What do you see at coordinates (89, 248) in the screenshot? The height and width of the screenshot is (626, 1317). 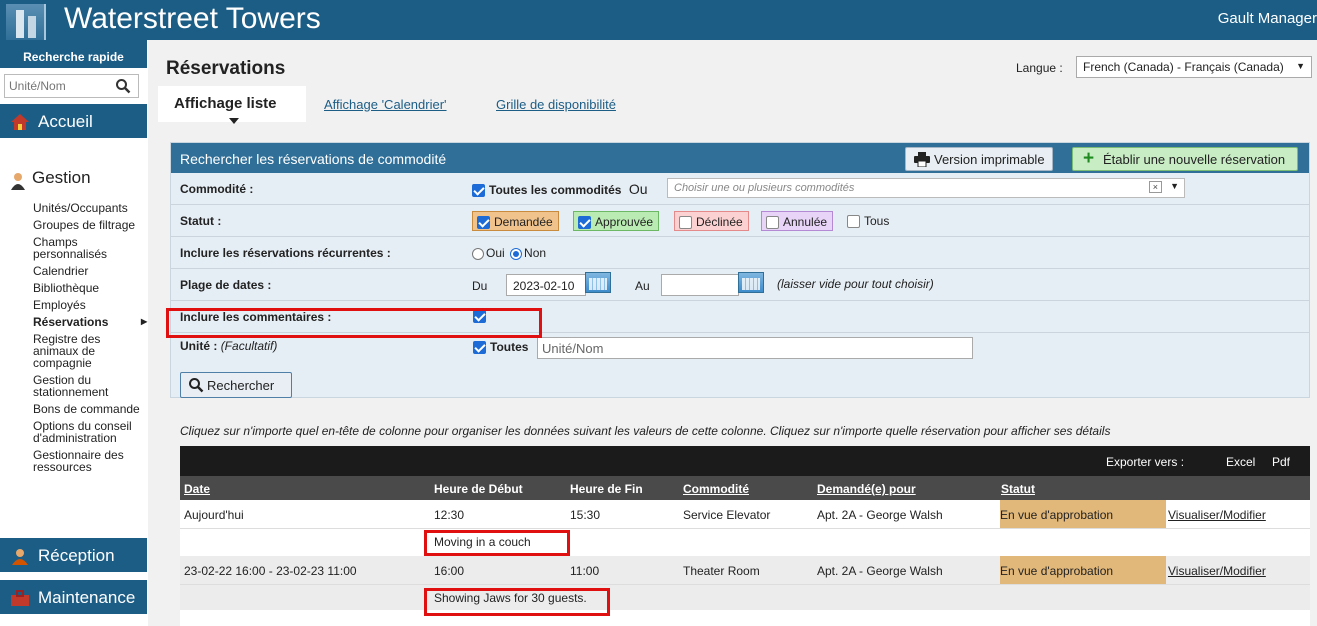 I see `submenu-item: Champs personnalisés` at bounding box center [89, 248].